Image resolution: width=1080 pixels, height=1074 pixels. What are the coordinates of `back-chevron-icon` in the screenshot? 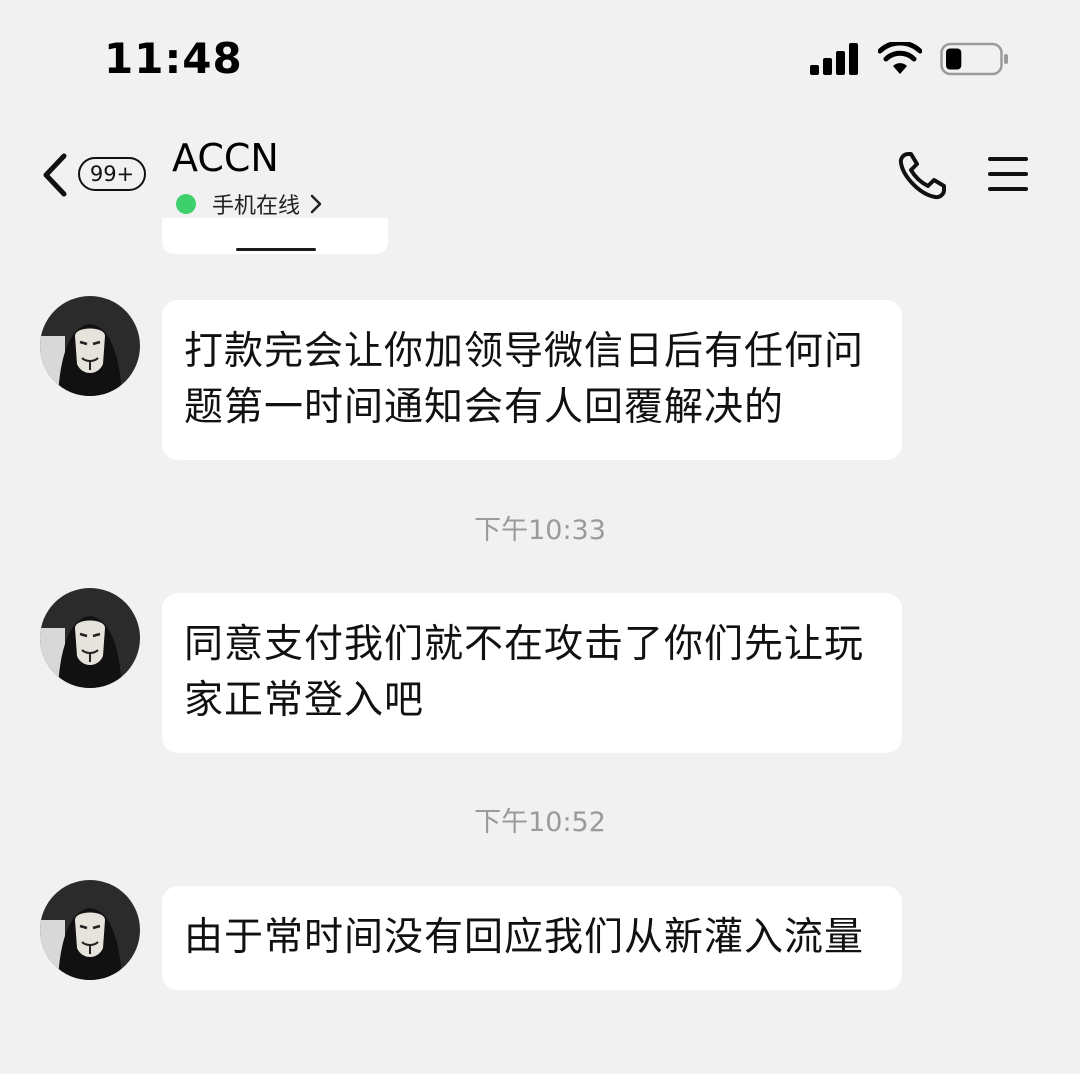 It's located at (55, 175).